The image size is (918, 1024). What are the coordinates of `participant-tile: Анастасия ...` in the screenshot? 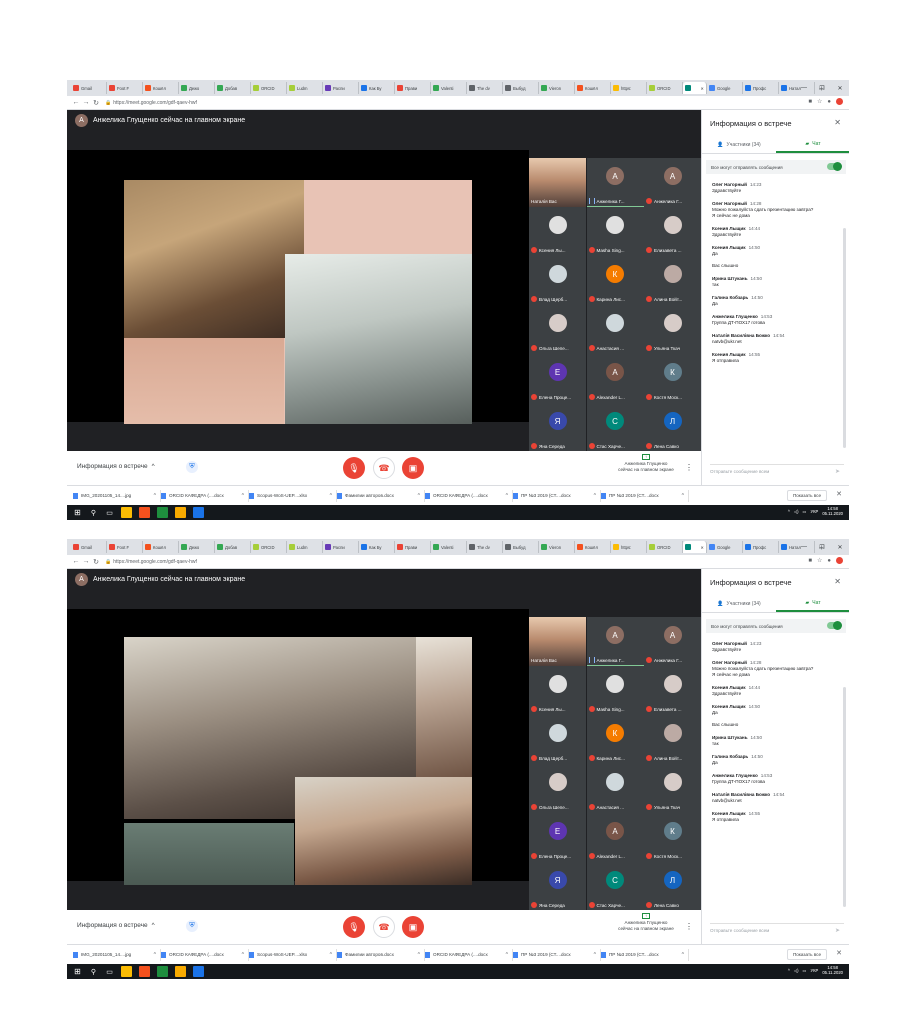 It's located at (615, 330).